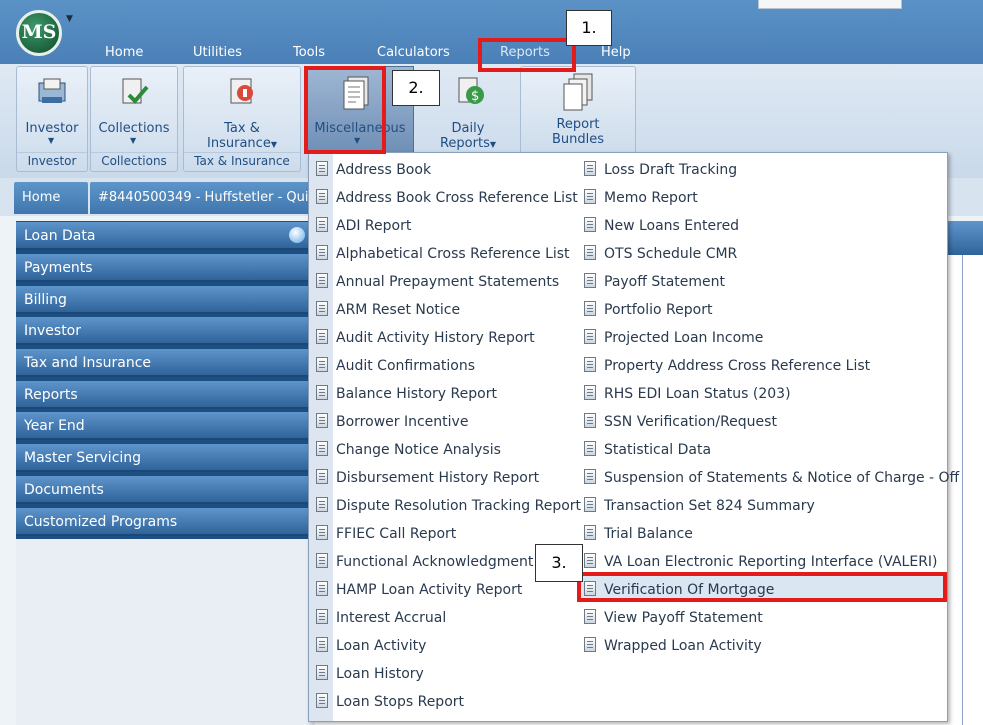 The width and height of the screenshot is (983, 725). I want to click on nav-item-master-servicing: Master Servicing, so click(165, 458).